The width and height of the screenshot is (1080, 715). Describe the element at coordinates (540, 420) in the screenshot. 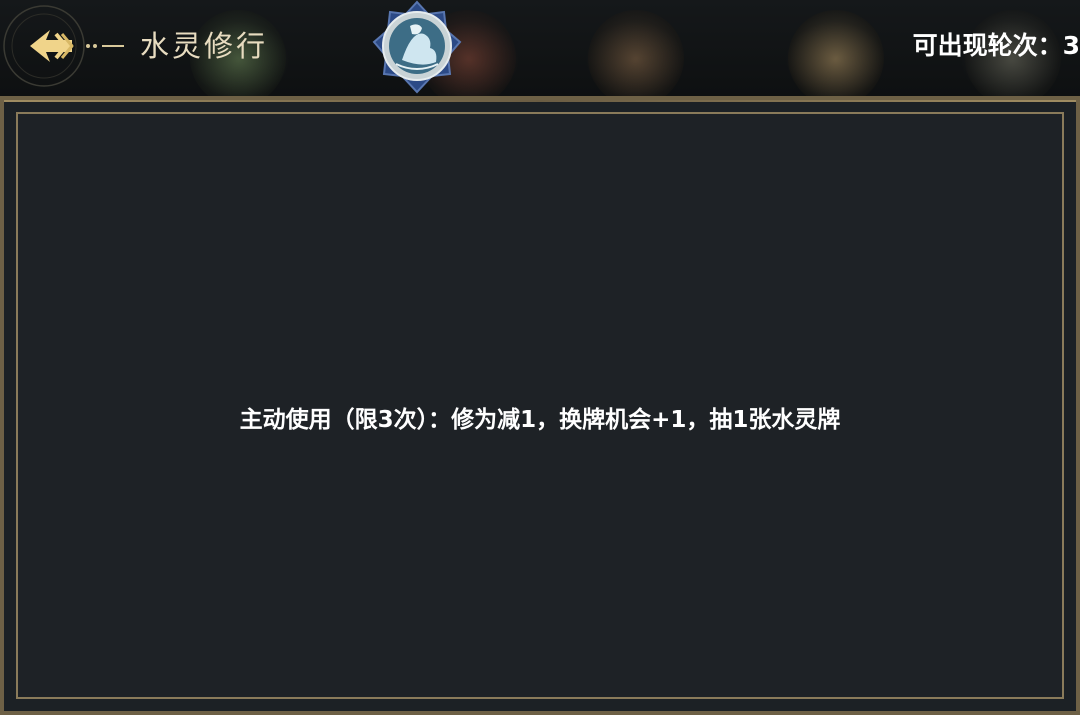

I see `card-effect-text: 主动使用（限3次）：修为减1，换牌机会+1，抽1张水灵牌` at that location.